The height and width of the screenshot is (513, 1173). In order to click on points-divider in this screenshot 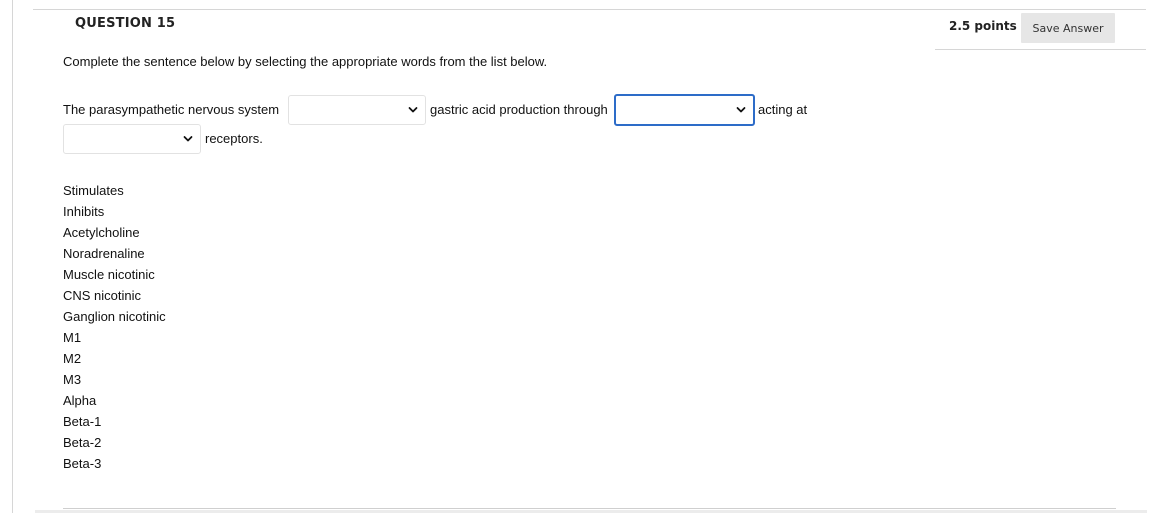, I will do `click(1040, 49)`.